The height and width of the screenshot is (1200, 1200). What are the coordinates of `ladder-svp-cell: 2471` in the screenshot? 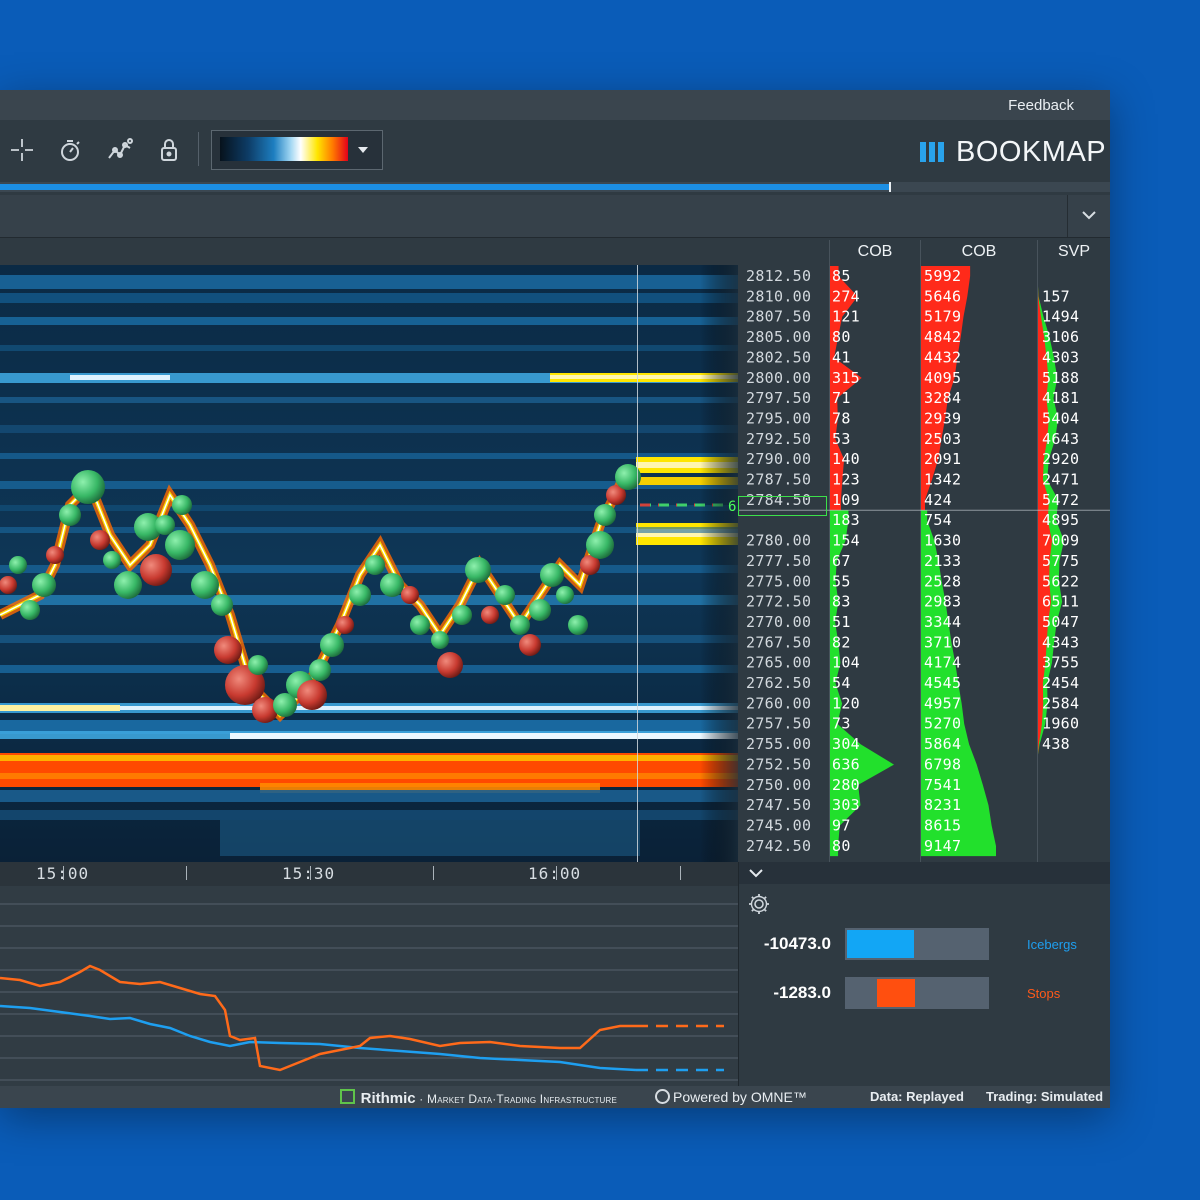 It's located at (1060, 480).